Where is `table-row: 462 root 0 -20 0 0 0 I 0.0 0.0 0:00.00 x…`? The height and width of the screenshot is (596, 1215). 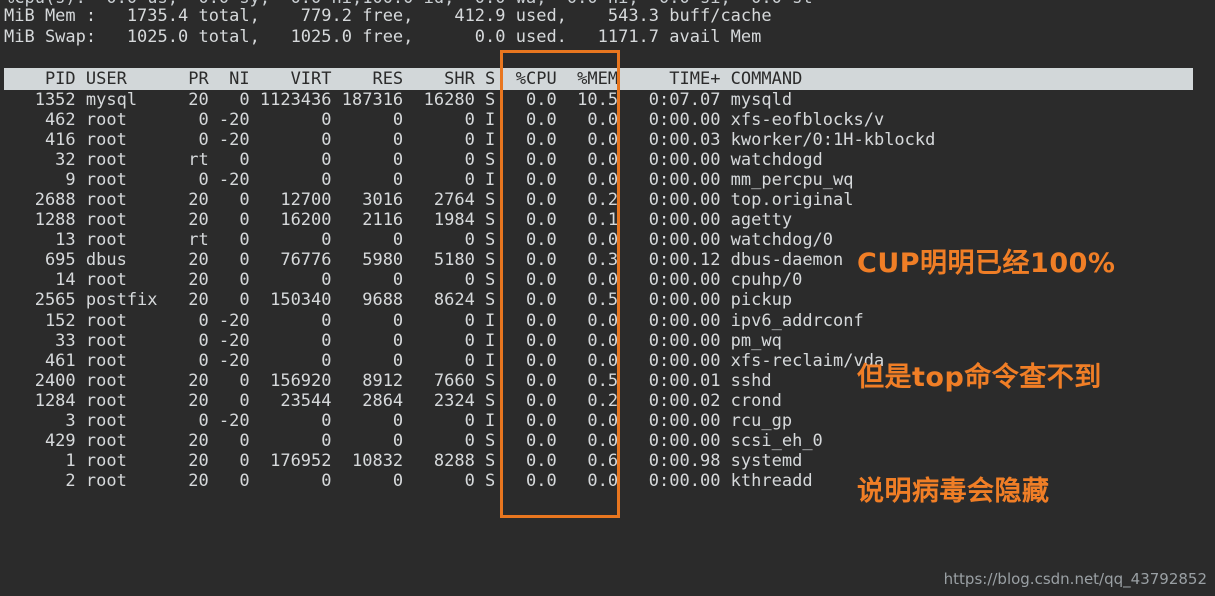 table-row: 462 root 0 -20 0 0 0 I 0.0 0.0 0:00.00 x… is located at coordinates (444, 120).